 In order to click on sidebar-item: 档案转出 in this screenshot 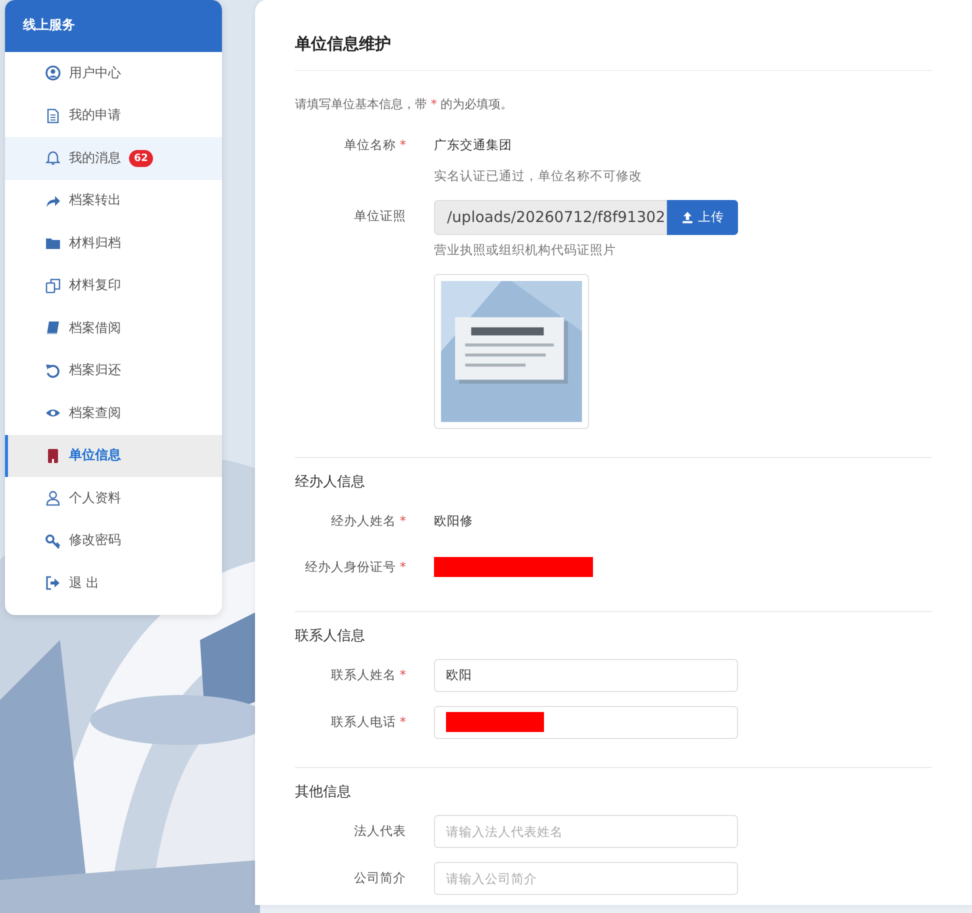, I will do `click(113, 201)`.